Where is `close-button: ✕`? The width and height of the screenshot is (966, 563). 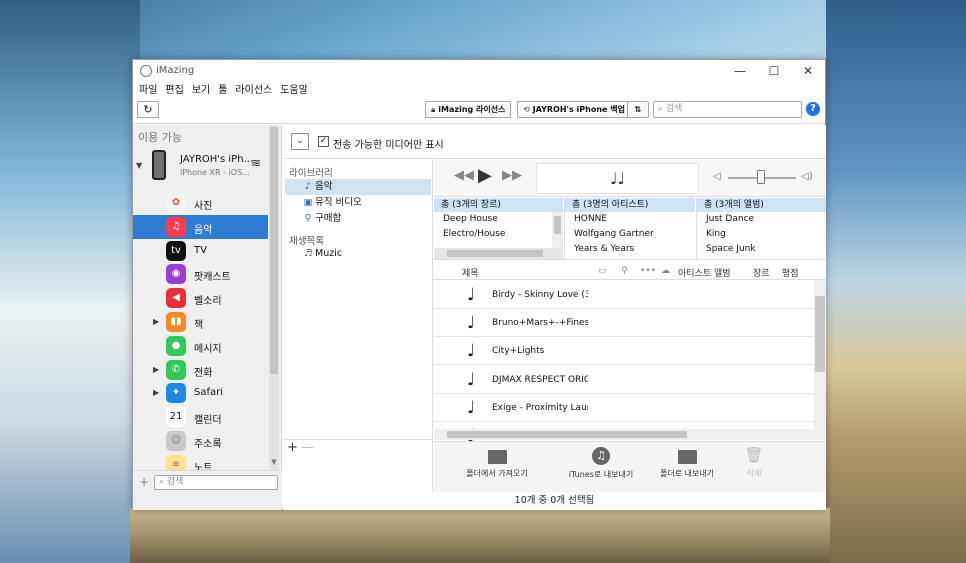
close-button: ✕ is located at coordinates (808, 71).